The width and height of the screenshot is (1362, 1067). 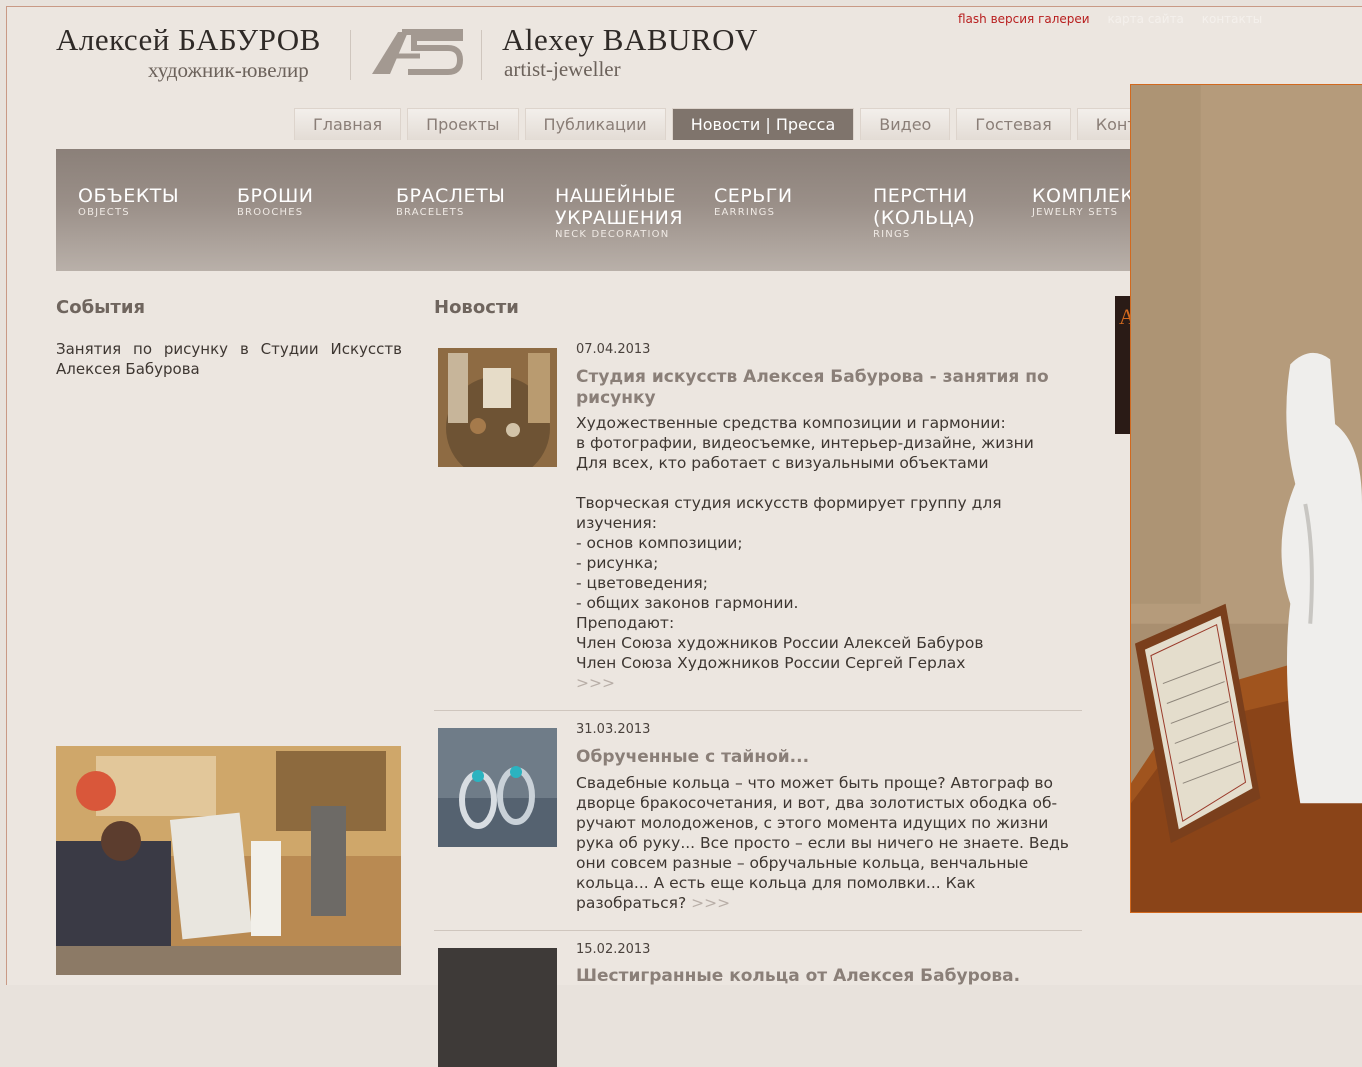 I want to click on menu-item-publications: Публикации, so click(x=595, y=124).